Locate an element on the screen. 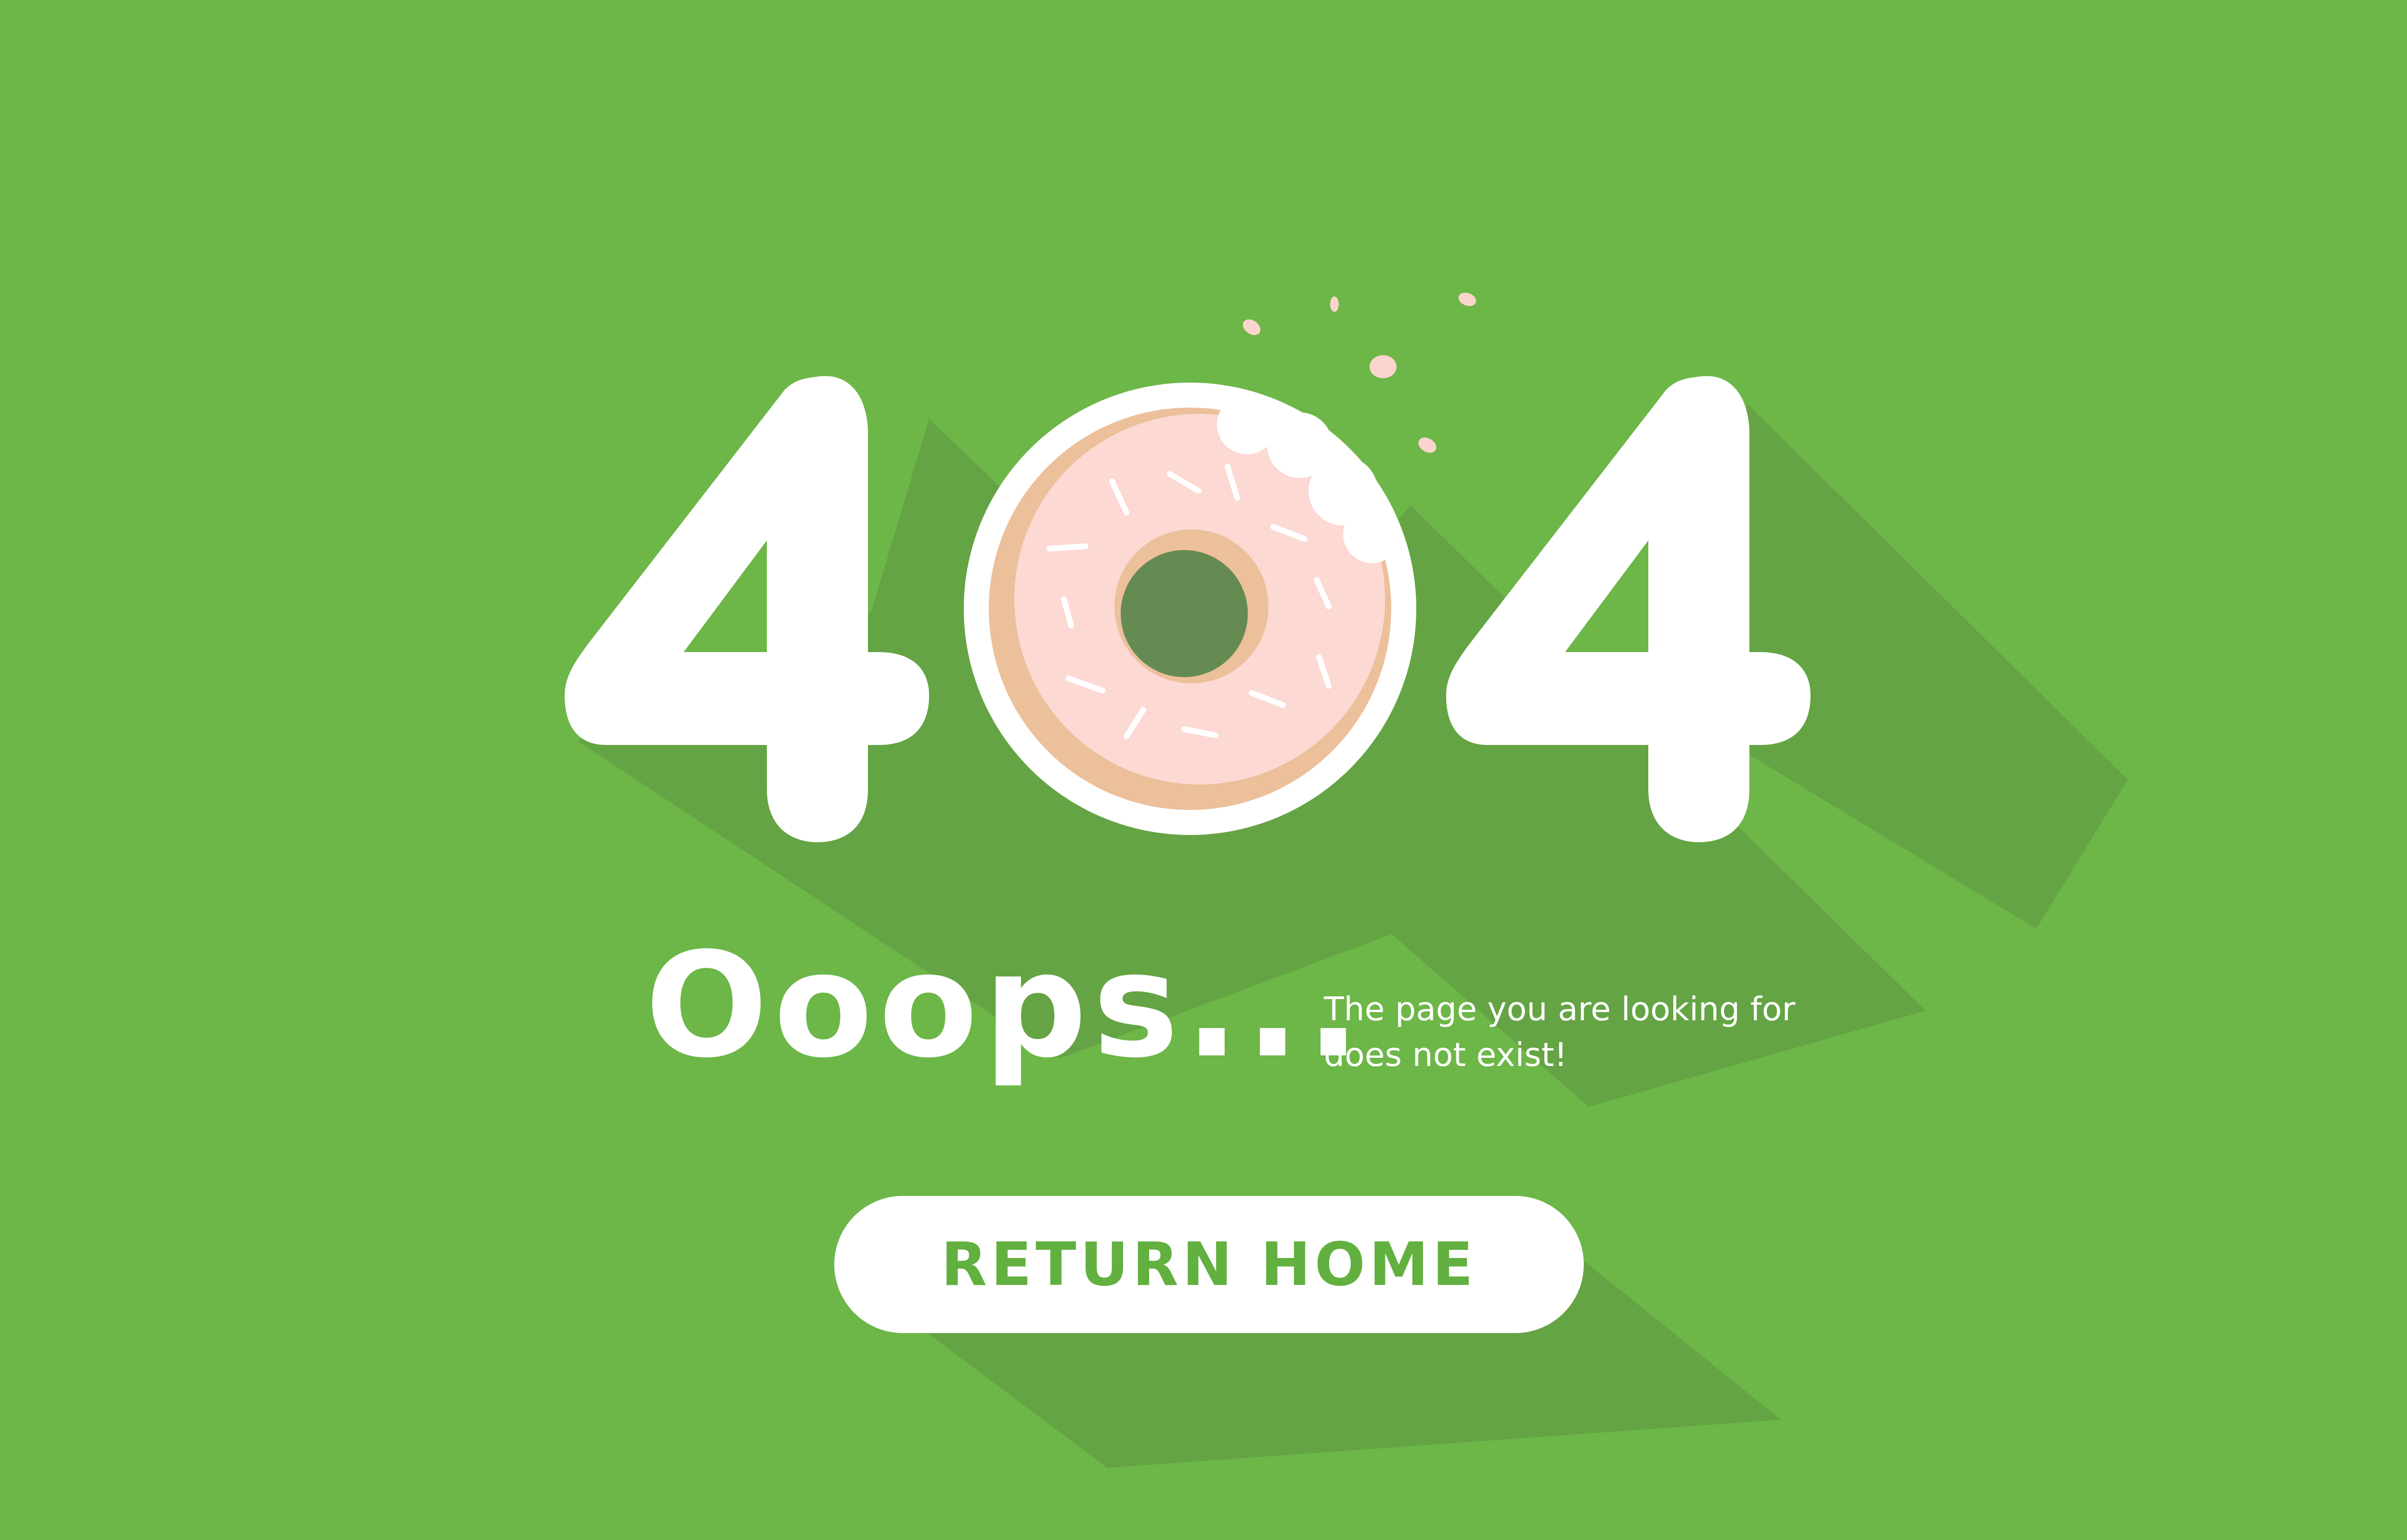 This screenshot has height=1540, width=2407. bitten-donut-icon is located at coordinates (1190, 609).